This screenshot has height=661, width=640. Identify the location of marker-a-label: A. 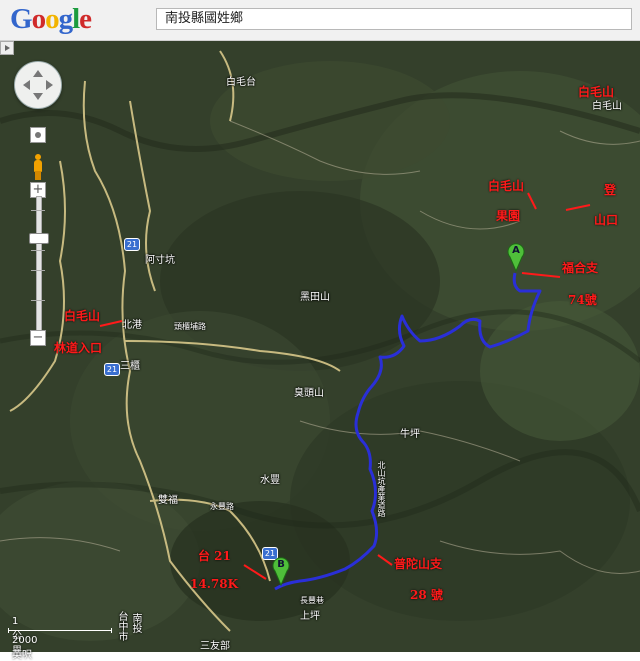
(516, 250).